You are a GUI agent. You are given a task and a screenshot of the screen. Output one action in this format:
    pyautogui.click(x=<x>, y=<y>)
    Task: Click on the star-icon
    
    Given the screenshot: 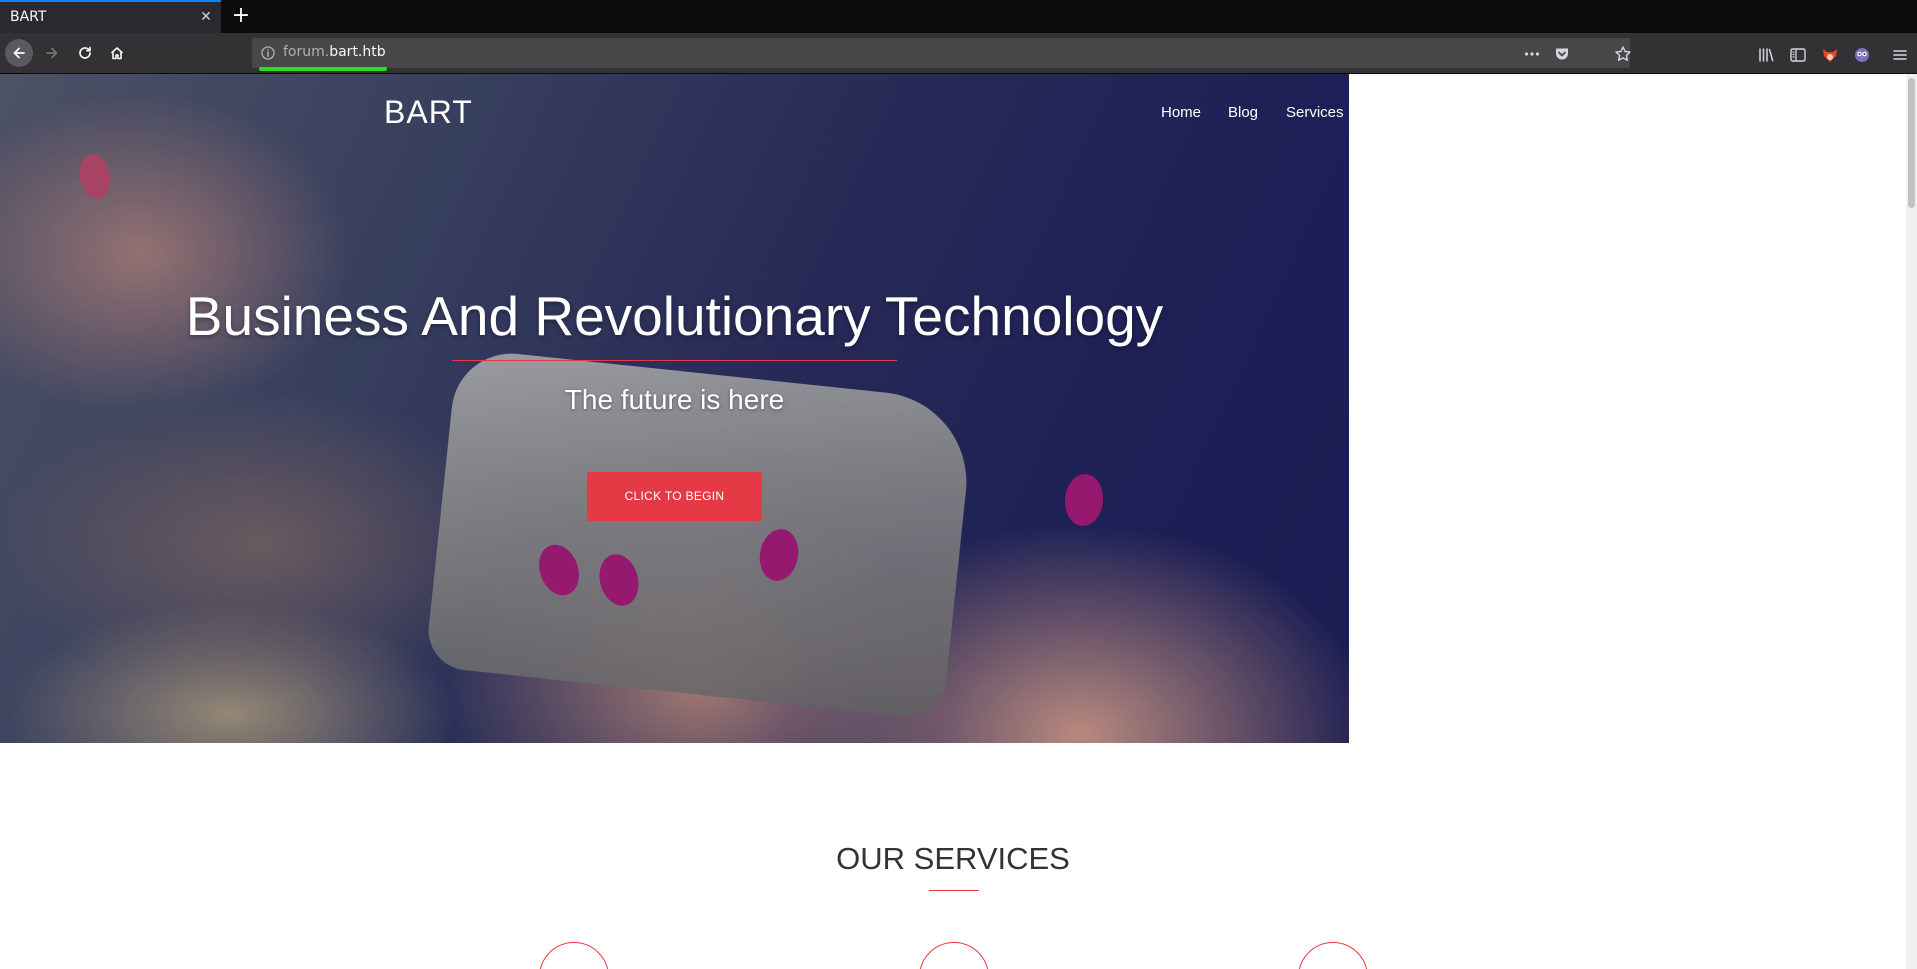 What is the action you would take?
    pyautogui.click(x=1623, y=54)
    